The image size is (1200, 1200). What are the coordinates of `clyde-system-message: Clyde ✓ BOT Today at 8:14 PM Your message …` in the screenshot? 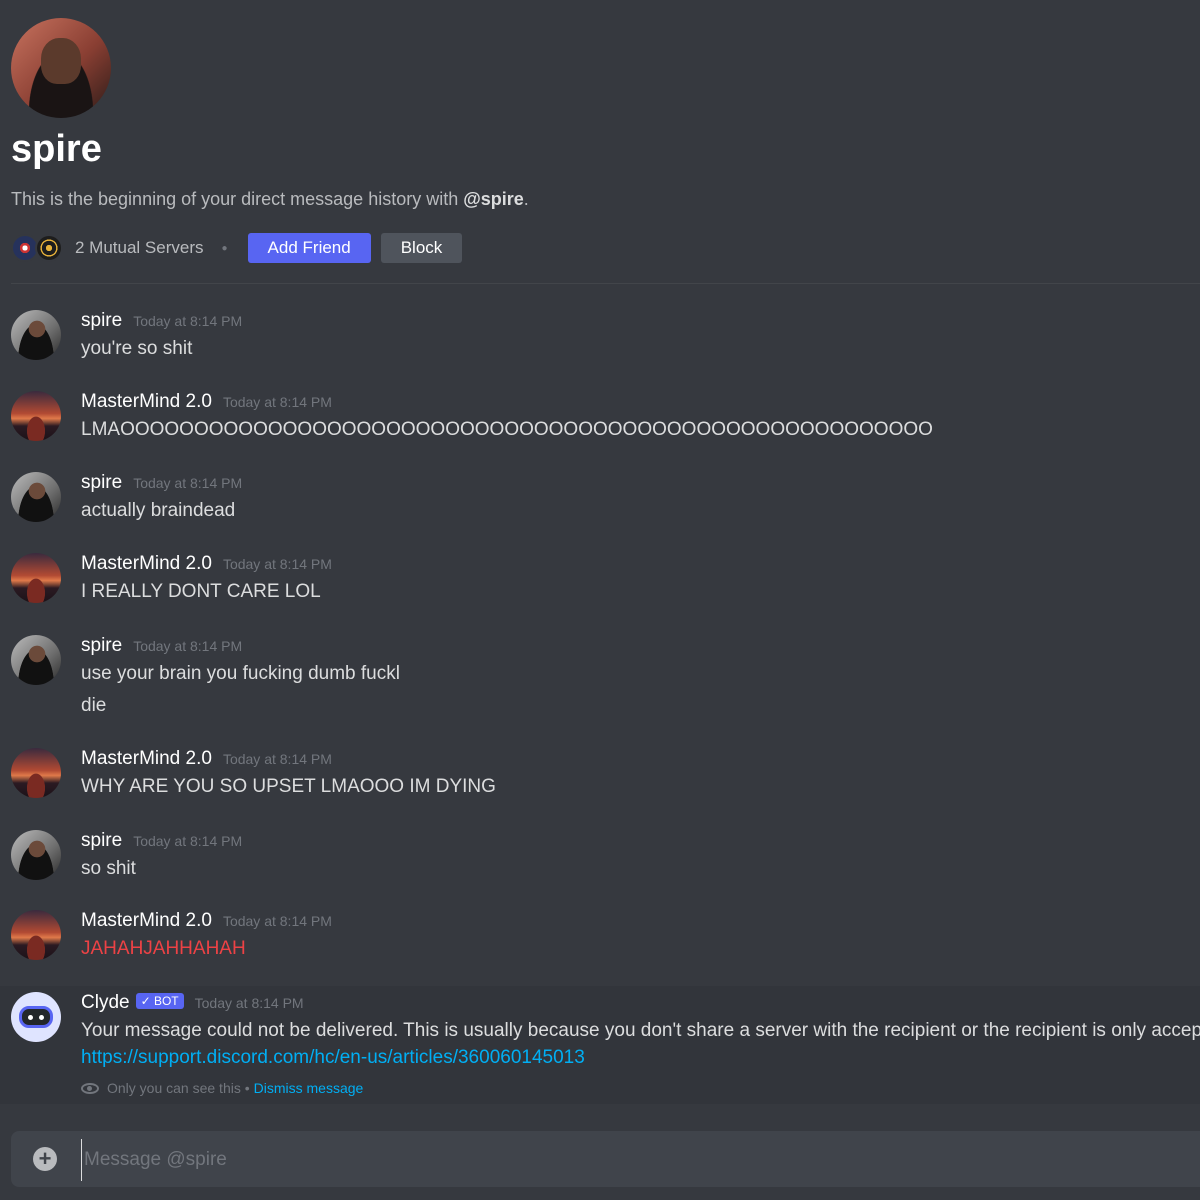 It's located at (600, 1045).